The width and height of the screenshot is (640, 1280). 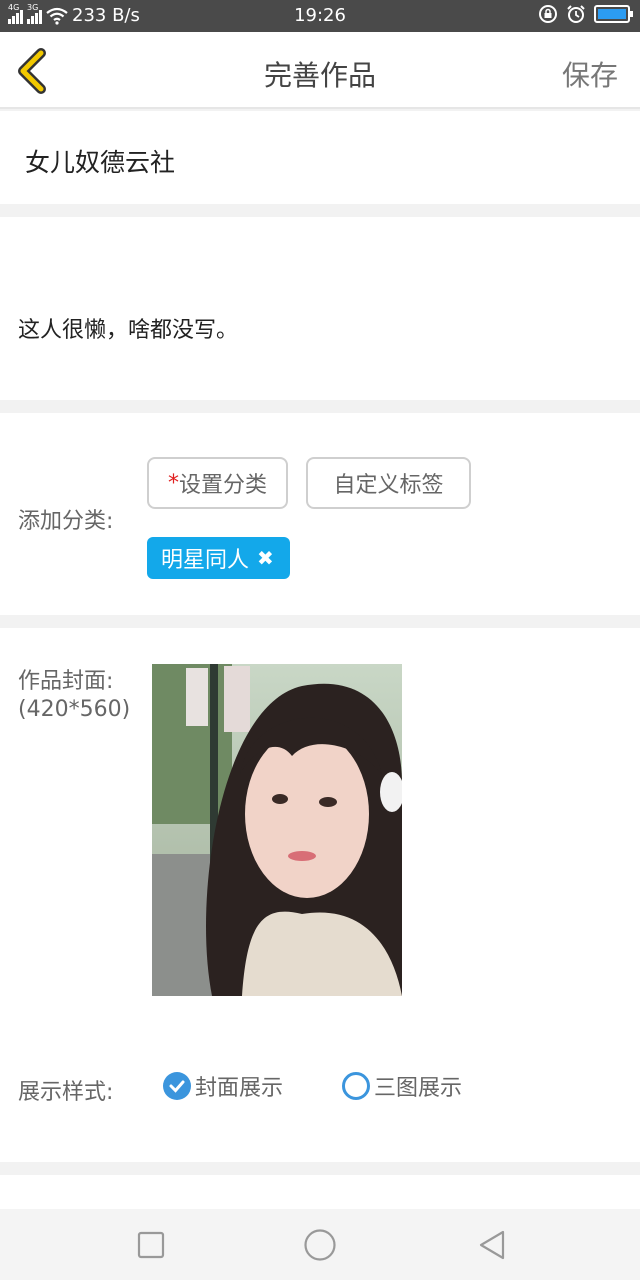 I want to click on work-title-input: 女儿奴德云社, so click(x=100, y=161).